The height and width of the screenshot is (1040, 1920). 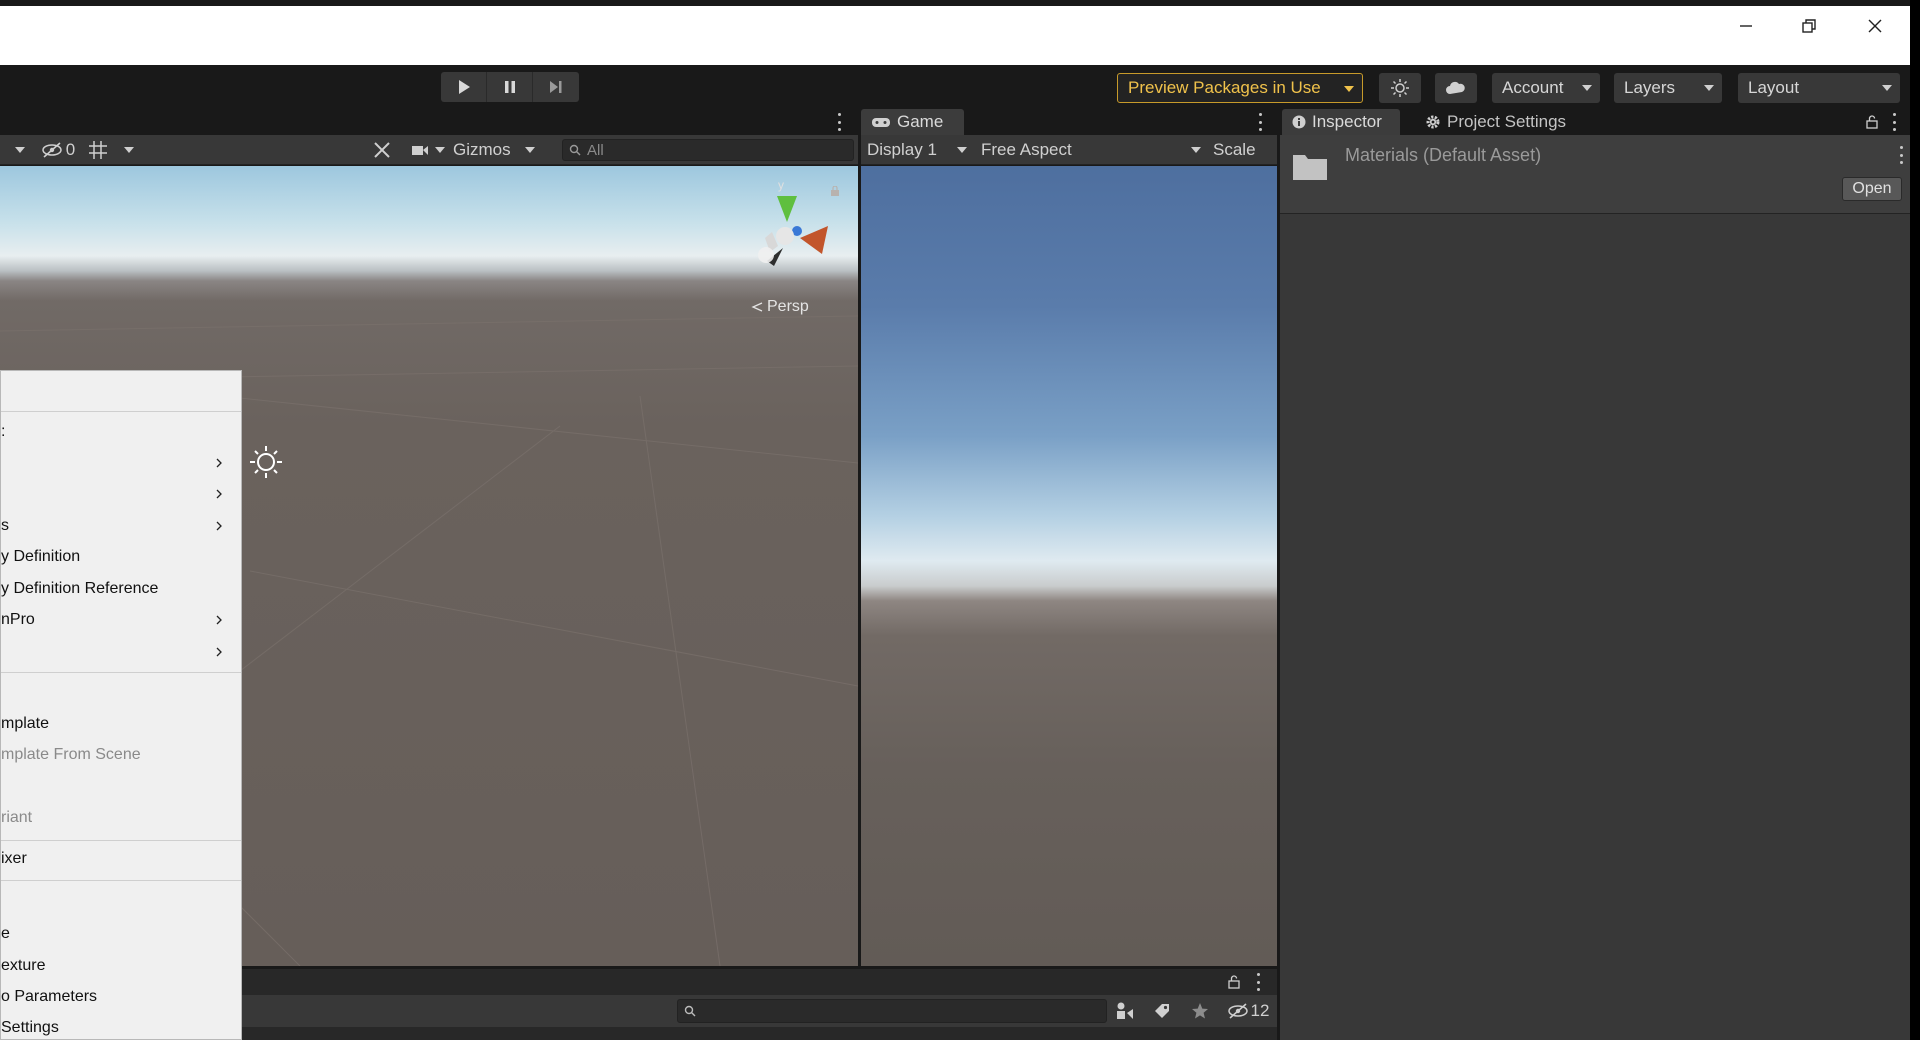 What do you see at coordinates (121, 1027) in the screenshot?
I see `menu-item-settings: Settings` at bounding box center [121, 1027].